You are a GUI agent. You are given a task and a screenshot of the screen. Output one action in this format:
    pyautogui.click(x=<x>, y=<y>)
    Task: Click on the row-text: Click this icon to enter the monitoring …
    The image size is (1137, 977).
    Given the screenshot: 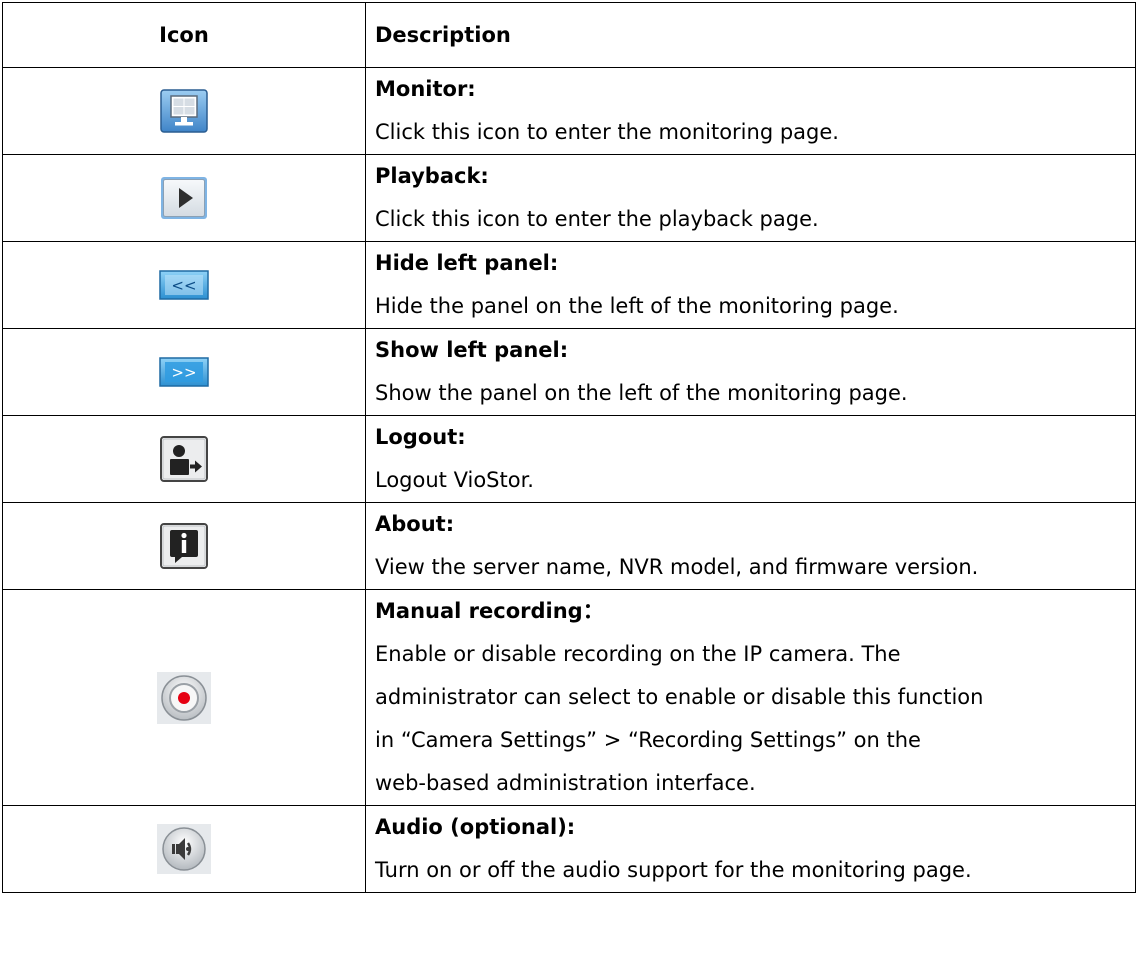 What is the action you would take?
    pyautogui.click(x=607, y=132)
    